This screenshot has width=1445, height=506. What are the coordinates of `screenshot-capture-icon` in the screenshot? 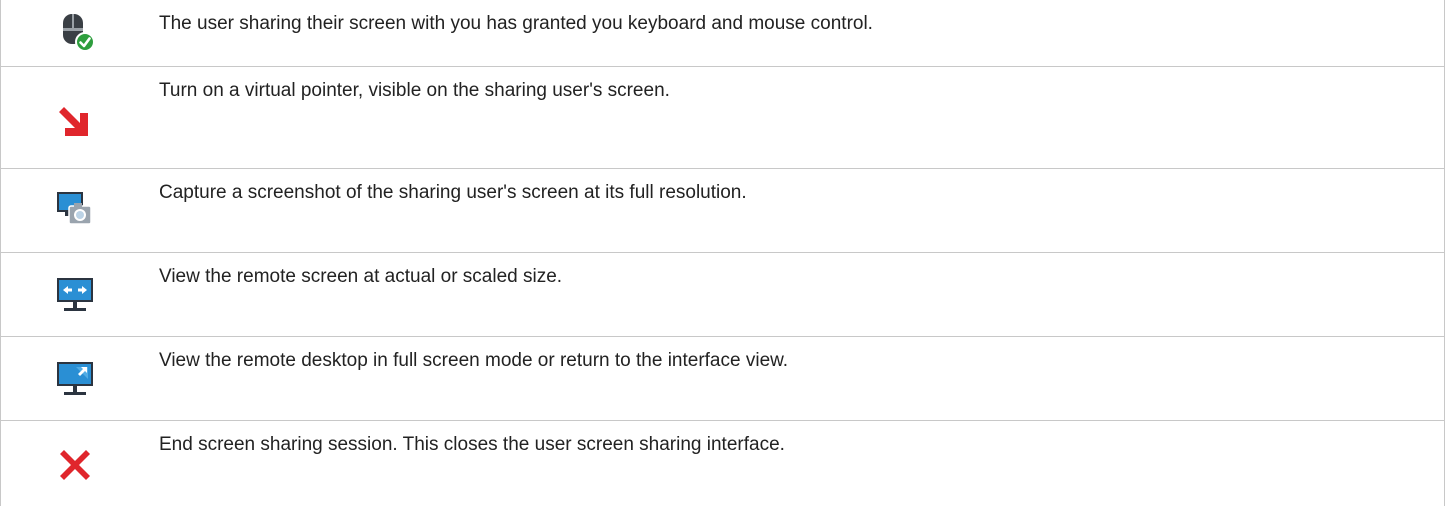 It's located at (75, 209).